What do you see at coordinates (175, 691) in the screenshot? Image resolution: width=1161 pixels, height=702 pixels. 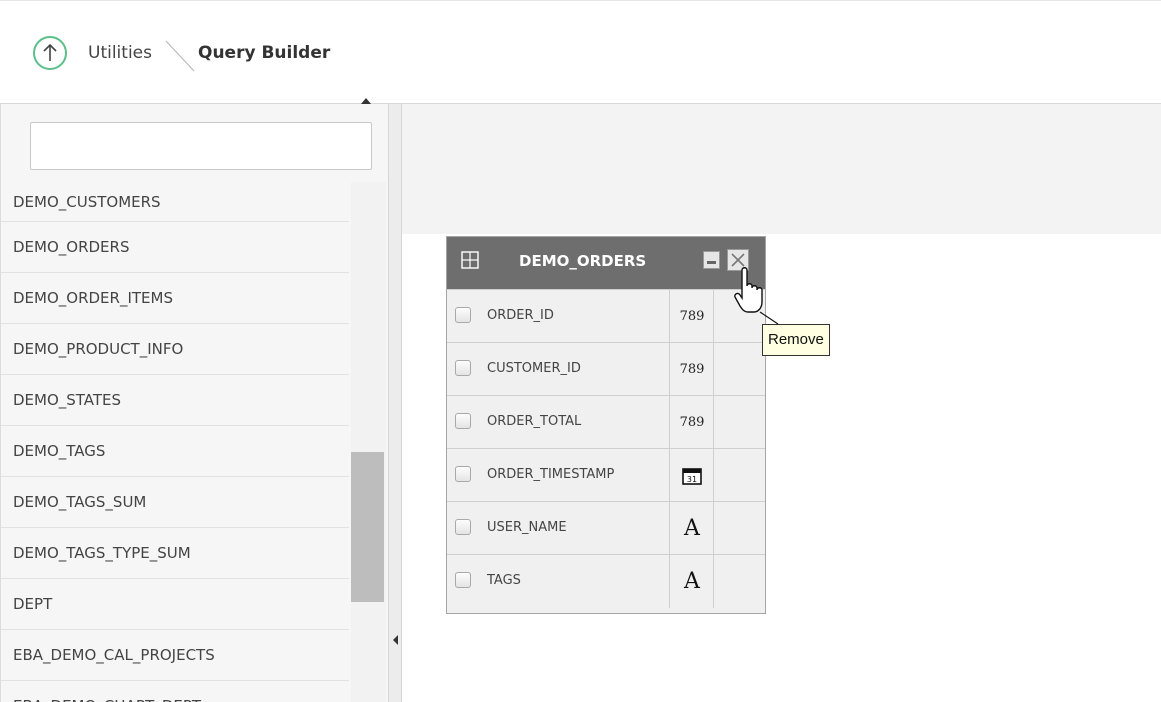 I see `list-item: EBA_DEMO_CHART_DEPT` at bounding box center [175, 691].